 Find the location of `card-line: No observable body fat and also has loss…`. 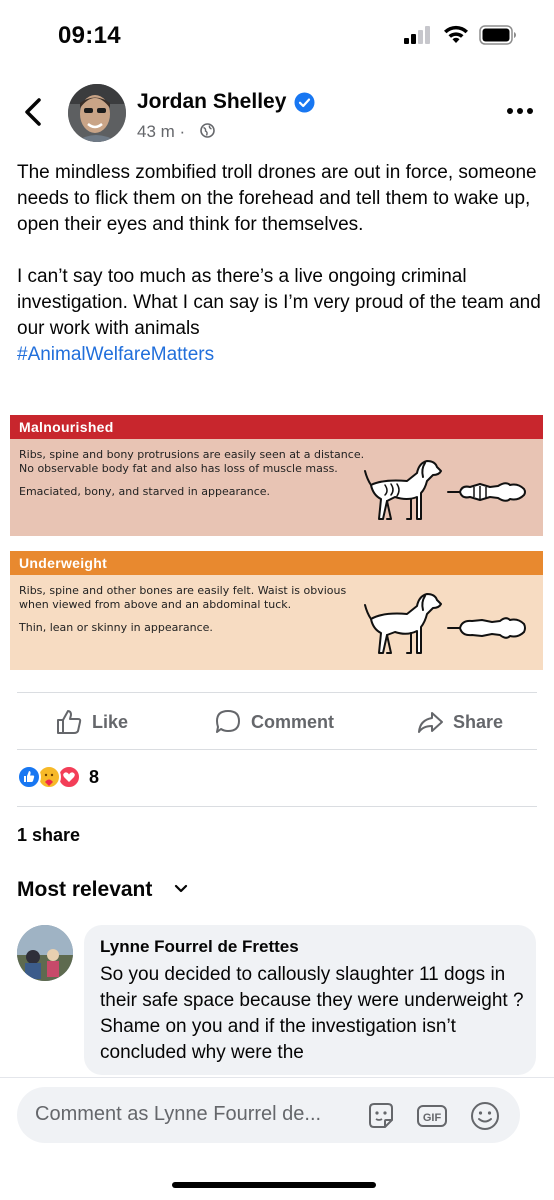

card-line: No observable body fat and also has loss… is located at coordinates (178, 468).